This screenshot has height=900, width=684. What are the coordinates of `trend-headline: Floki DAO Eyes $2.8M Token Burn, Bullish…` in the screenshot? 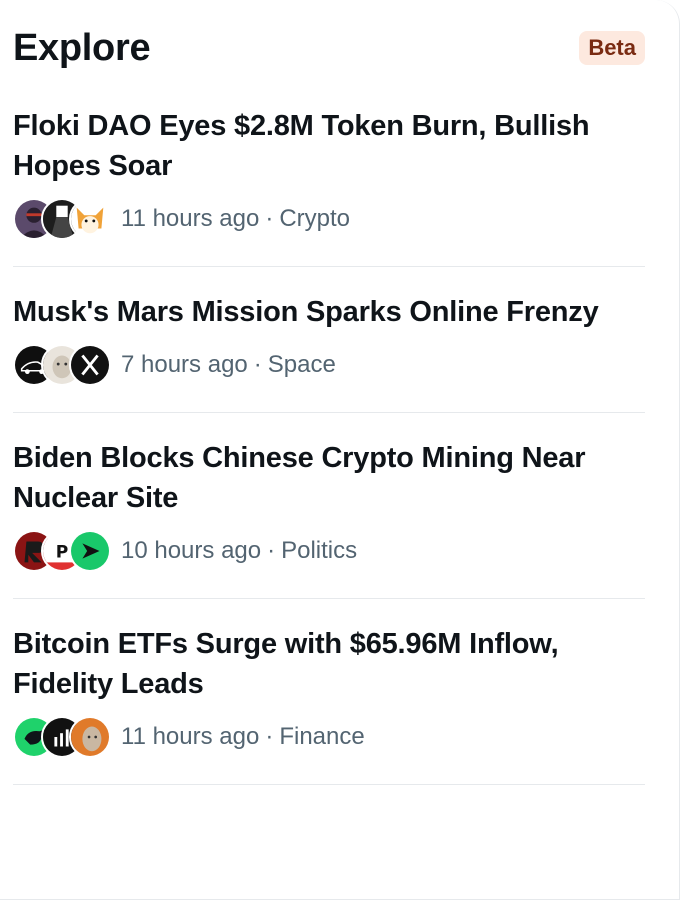 It's located at (329, 146).